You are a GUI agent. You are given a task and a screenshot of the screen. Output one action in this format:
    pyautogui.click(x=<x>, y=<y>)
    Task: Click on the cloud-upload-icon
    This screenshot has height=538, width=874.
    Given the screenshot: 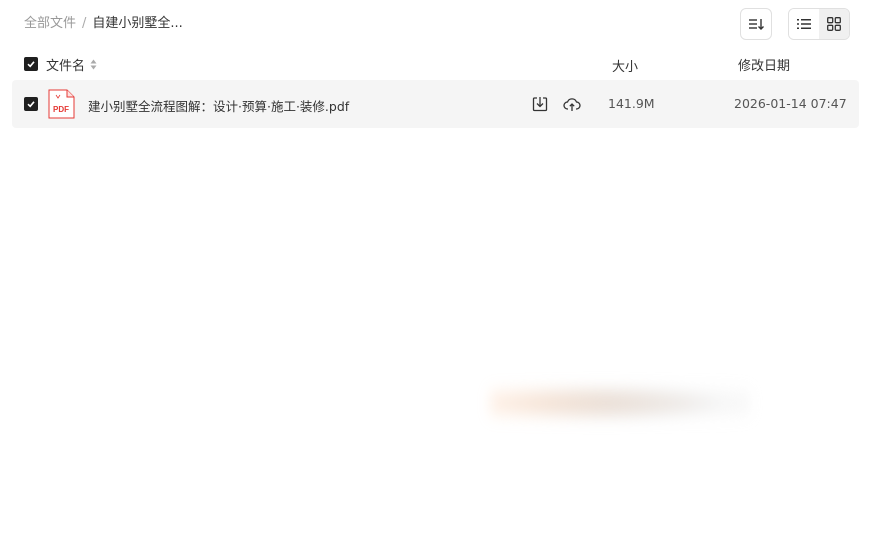 What is the action you would take?
    pyautogui.click(x=572, y=104)
    